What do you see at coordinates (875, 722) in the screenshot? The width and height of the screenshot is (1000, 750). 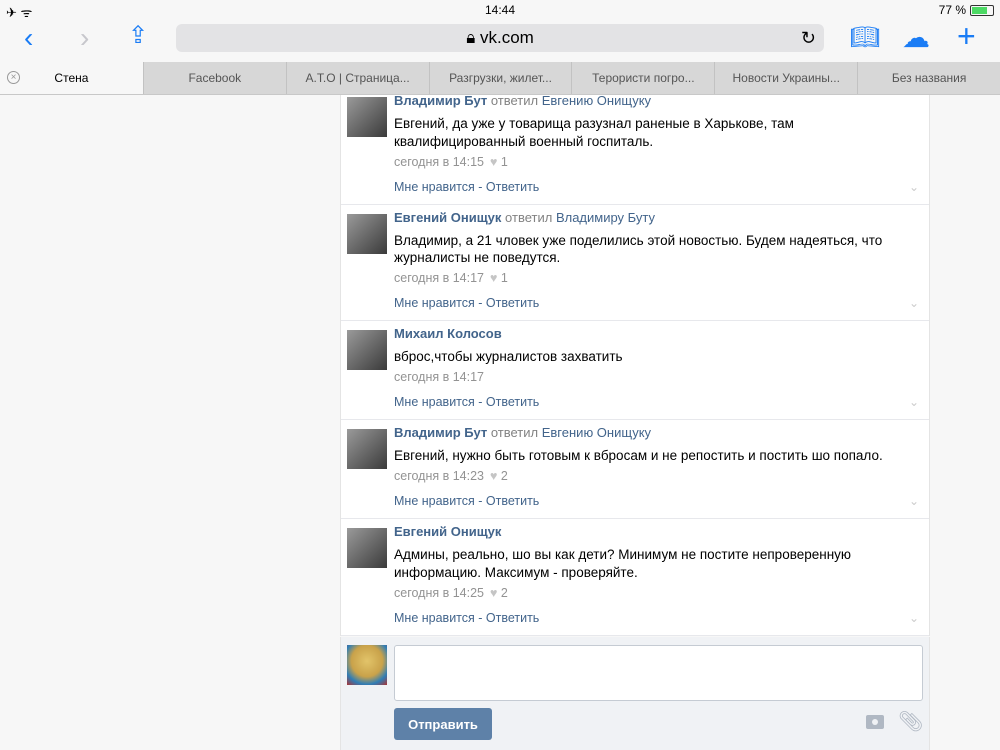 I see `camera-icon` at bounding box center [875, 722].